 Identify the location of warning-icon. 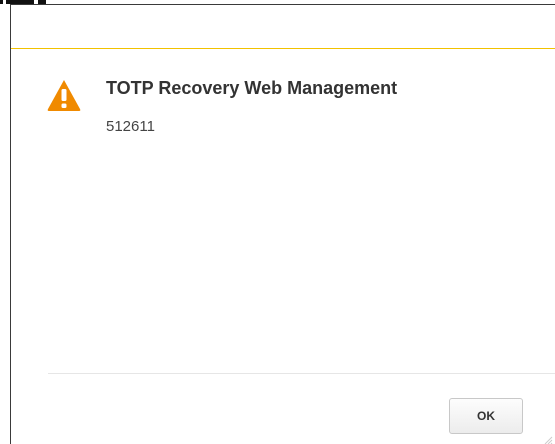
(64, 95).